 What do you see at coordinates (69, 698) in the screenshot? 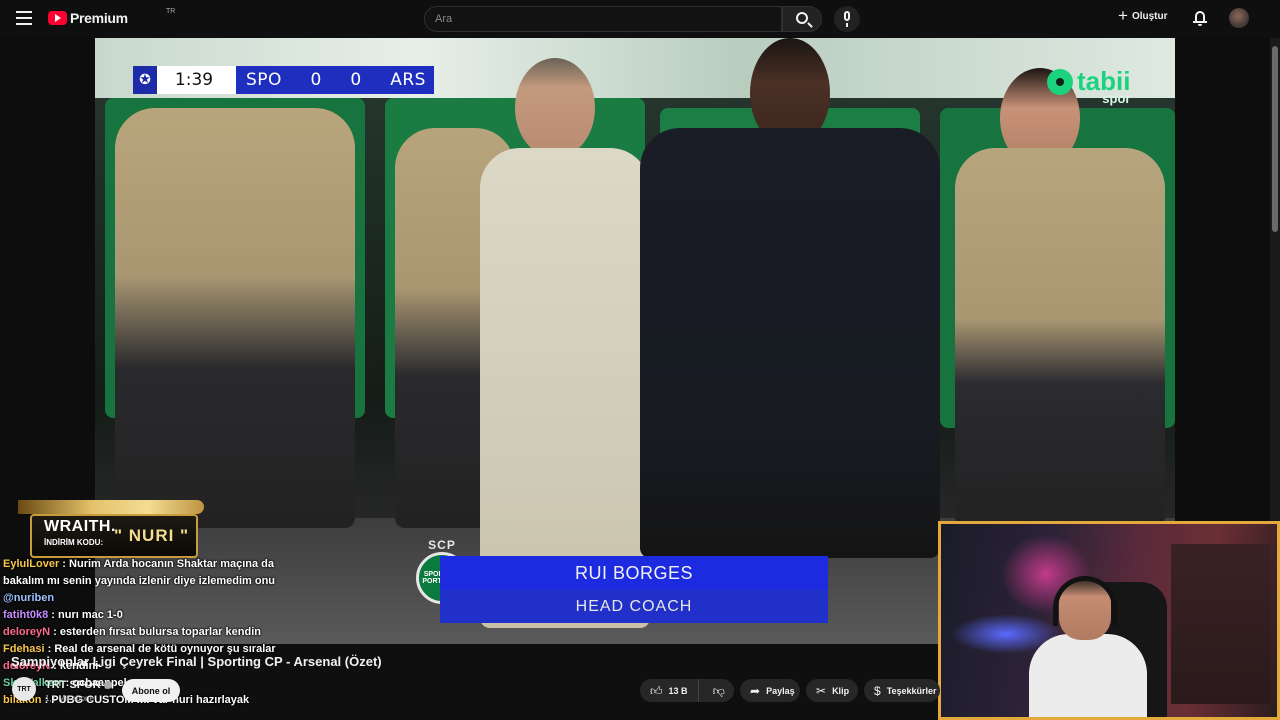
I see `subscriber-count: 1,1 Mn abone` at bounding box center [69, 698].